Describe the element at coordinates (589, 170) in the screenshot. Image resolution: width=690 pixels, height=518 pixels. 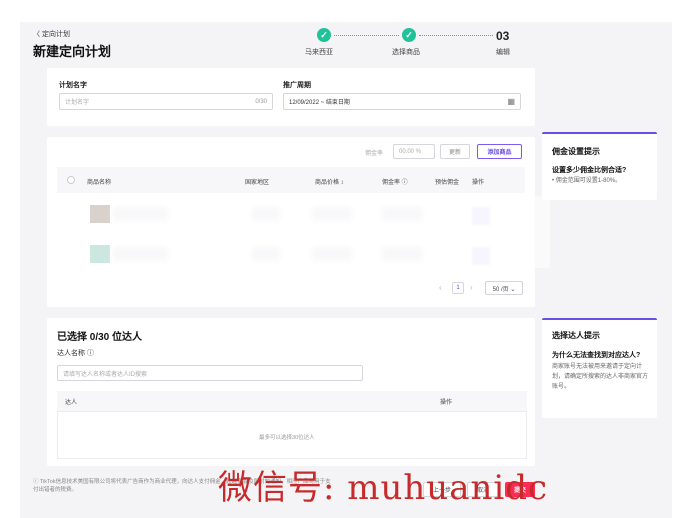
I see `commission-tip-question: 设置多少佣金比例合适?` at that location.